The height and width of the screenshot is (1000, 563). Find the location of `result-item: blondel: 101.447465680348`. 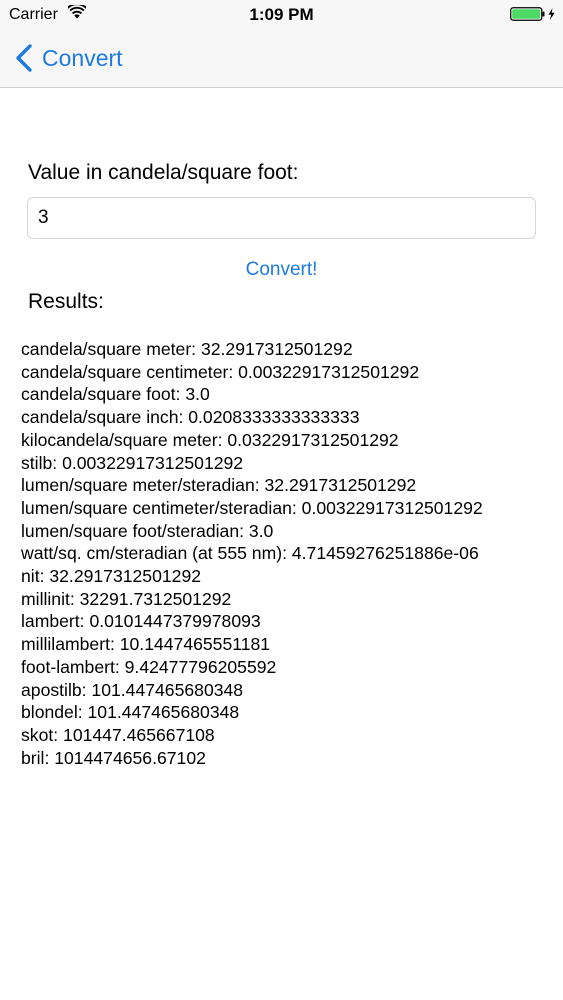

result-item: blondel: 101.447465680348 is located at coordinates (130, 712).